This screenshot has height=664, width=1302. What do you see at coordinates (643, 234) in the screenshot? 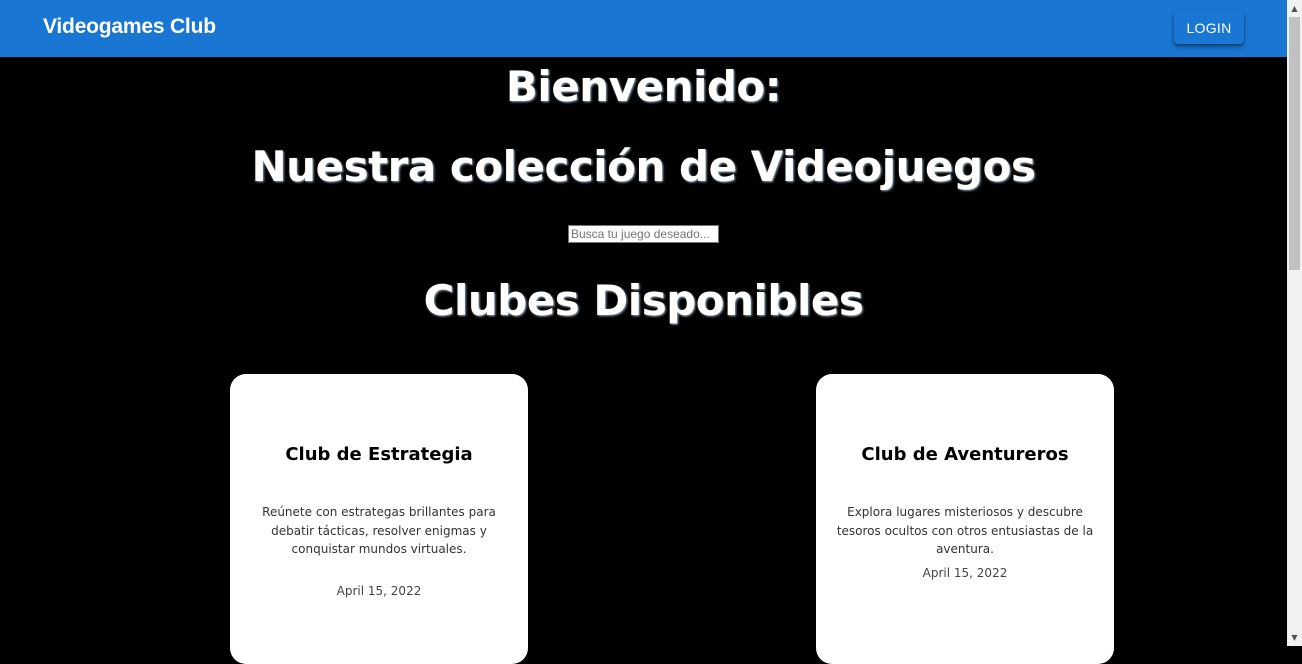
I see `search-input` at bounding box center [643, 234].